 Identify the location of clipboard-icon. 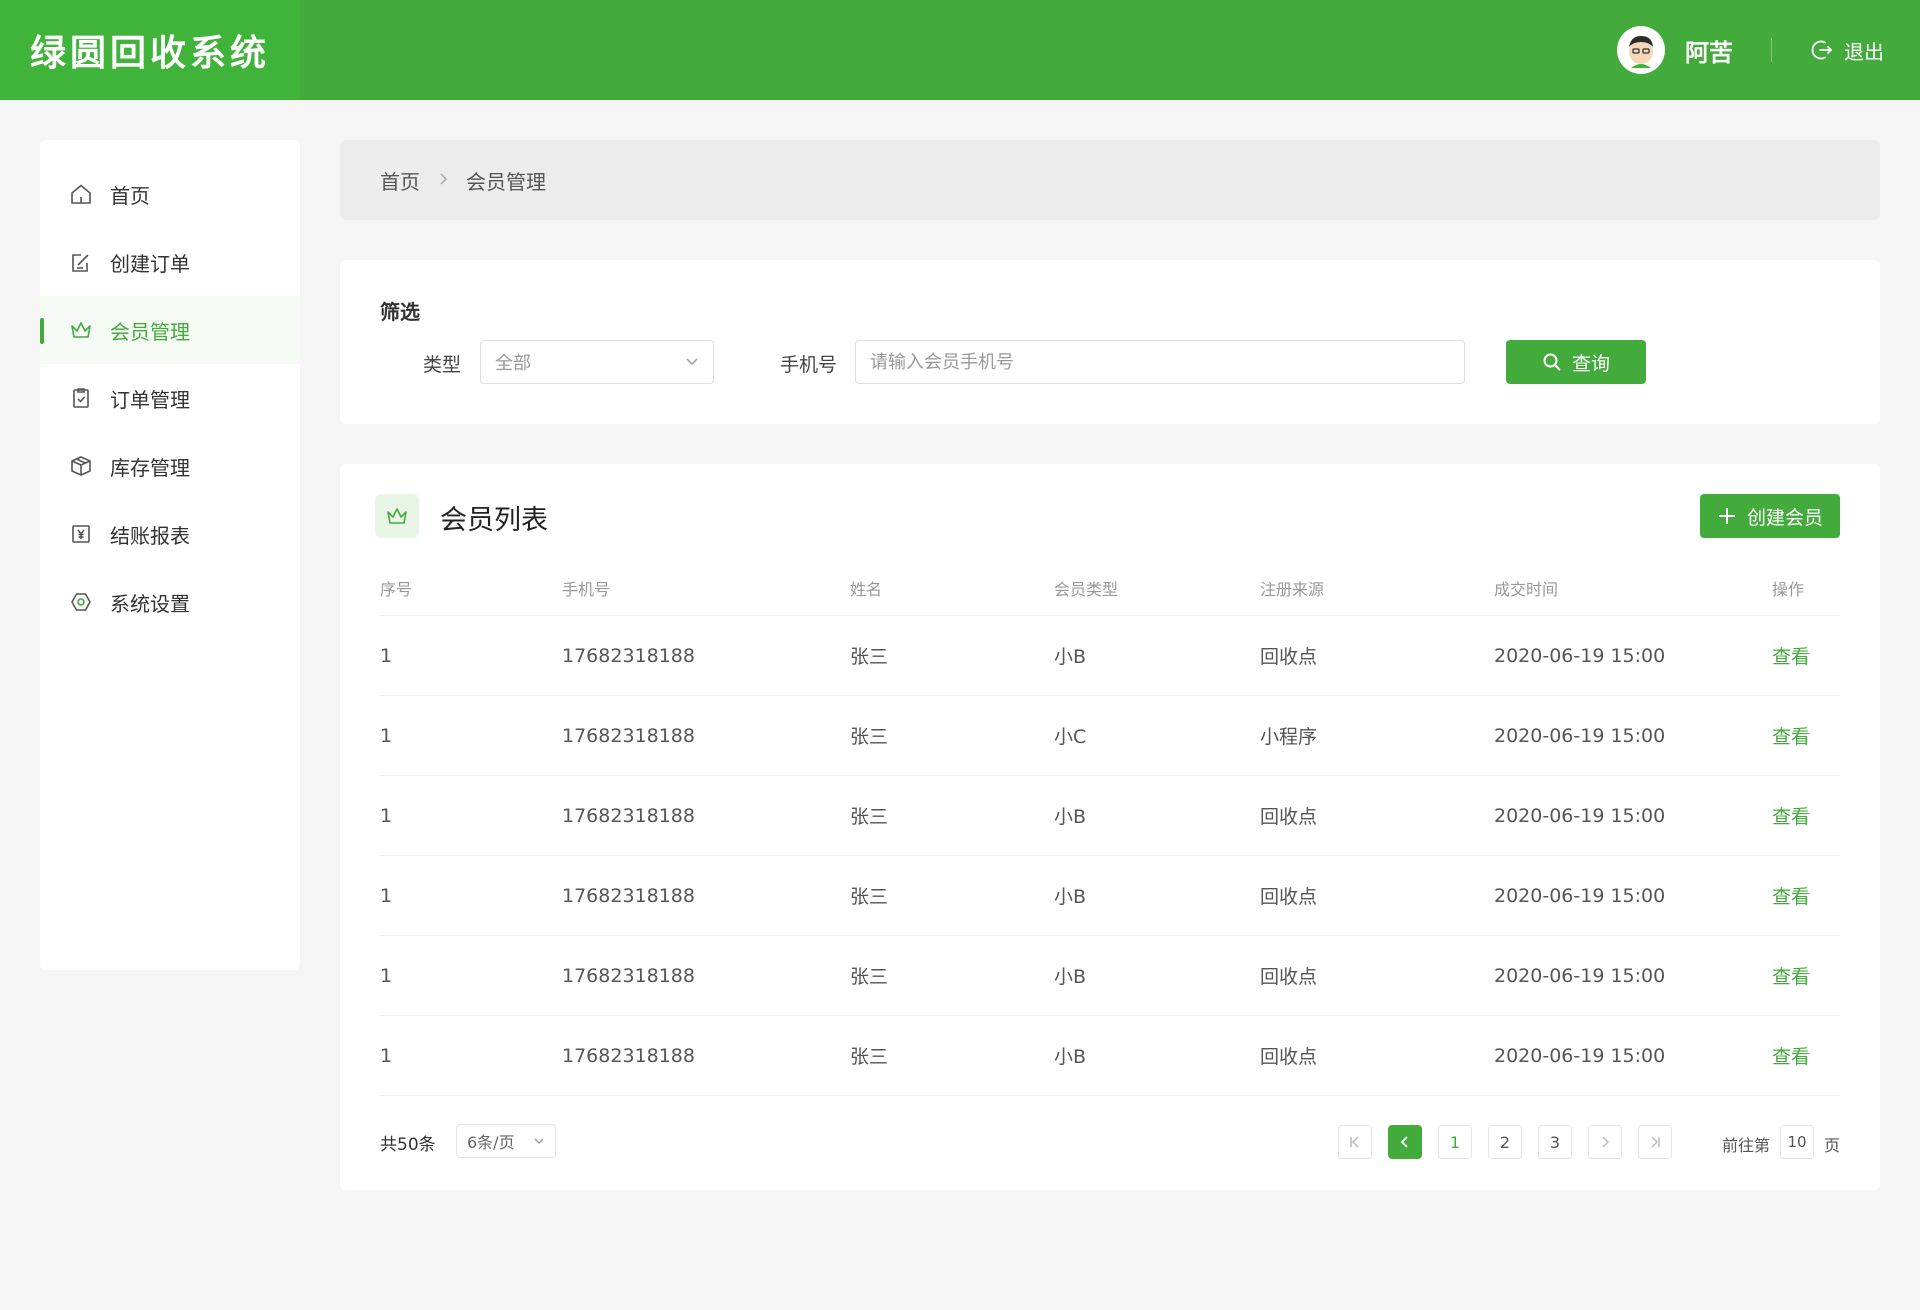
(81, 398).